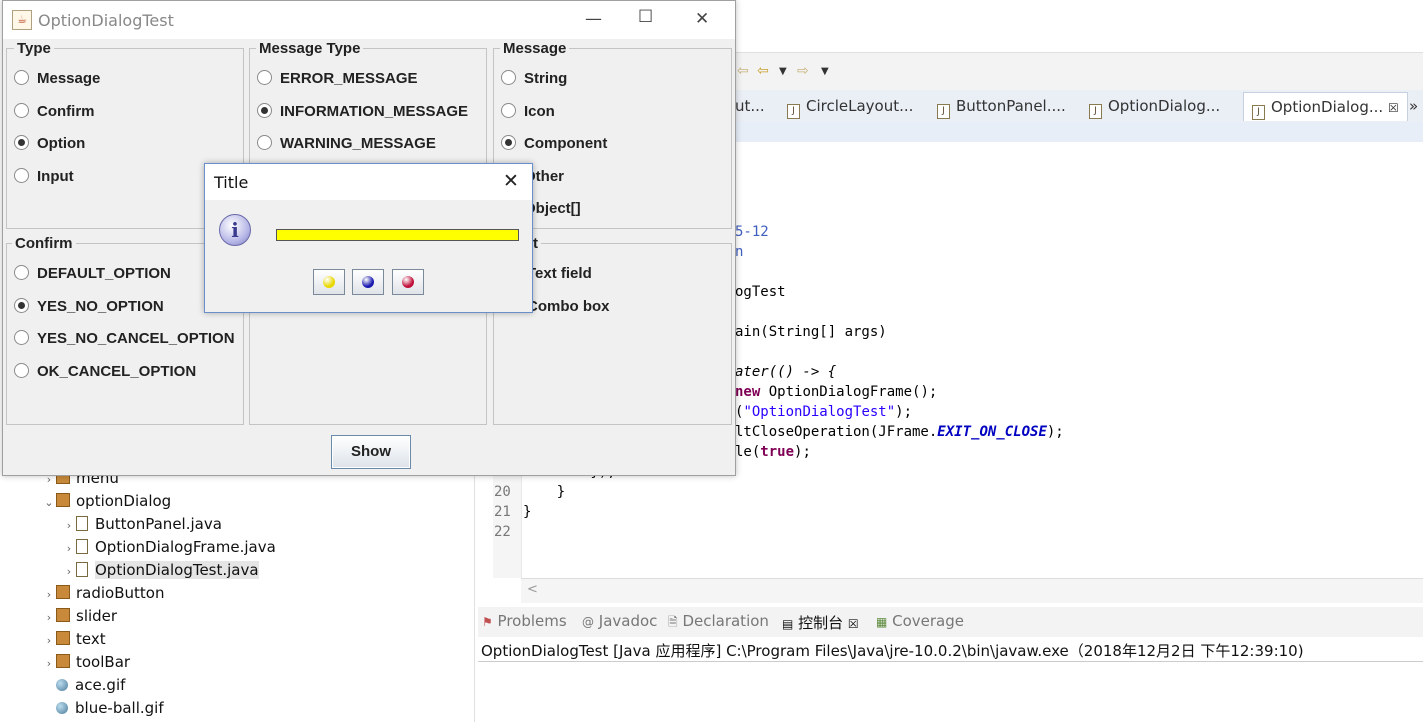 This screenshot has width=1423, height=722. What do you see at coordinates (105, 372) in the screenshot?
I see `radio-confirm-option: OK_CANCEL_OPTION` at bounding box center [105, 372].